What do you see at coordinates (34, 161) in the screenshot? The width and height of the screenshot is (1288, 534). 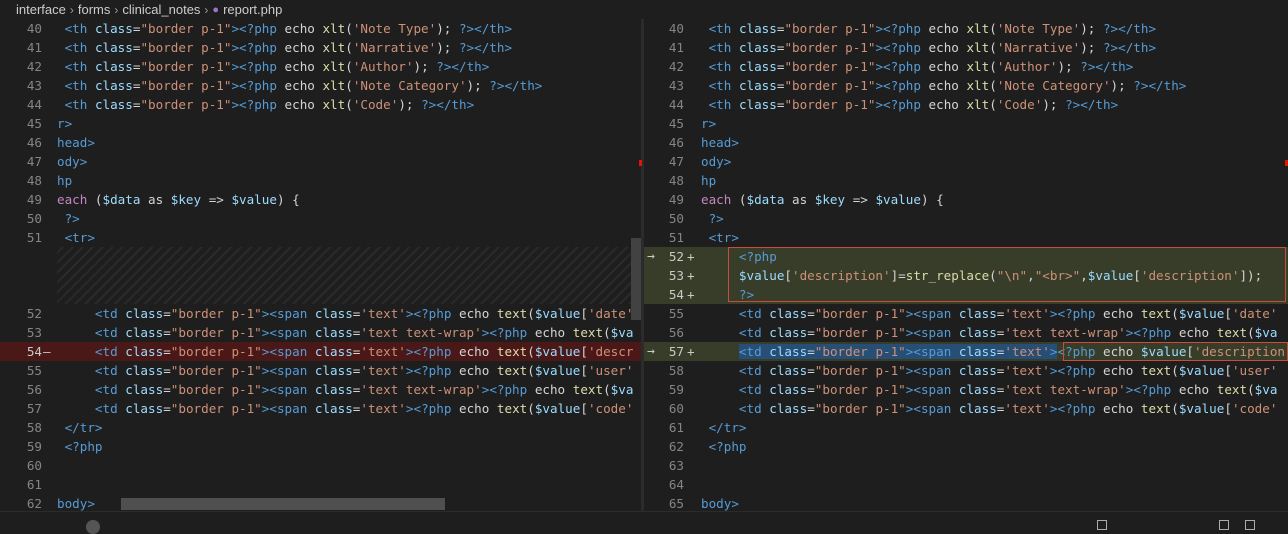 I see `line-number: 47` at bounding box center [34, 161].